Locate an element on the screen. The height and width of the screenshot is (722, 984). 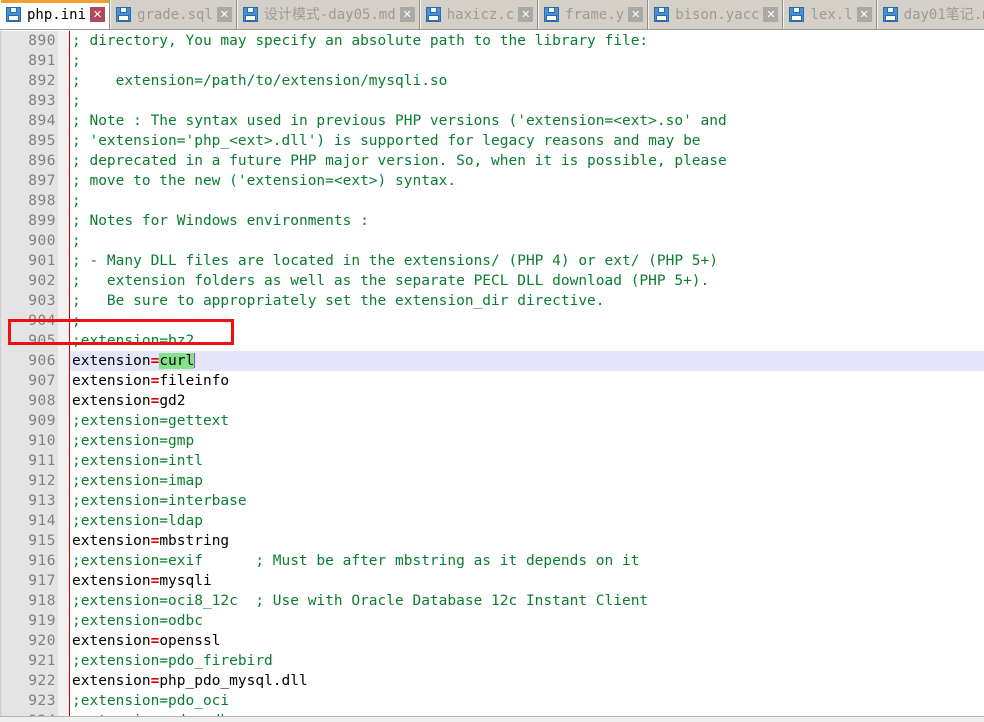
tab-5: bison.yacc ✕ is located at coordinates (716, 14).